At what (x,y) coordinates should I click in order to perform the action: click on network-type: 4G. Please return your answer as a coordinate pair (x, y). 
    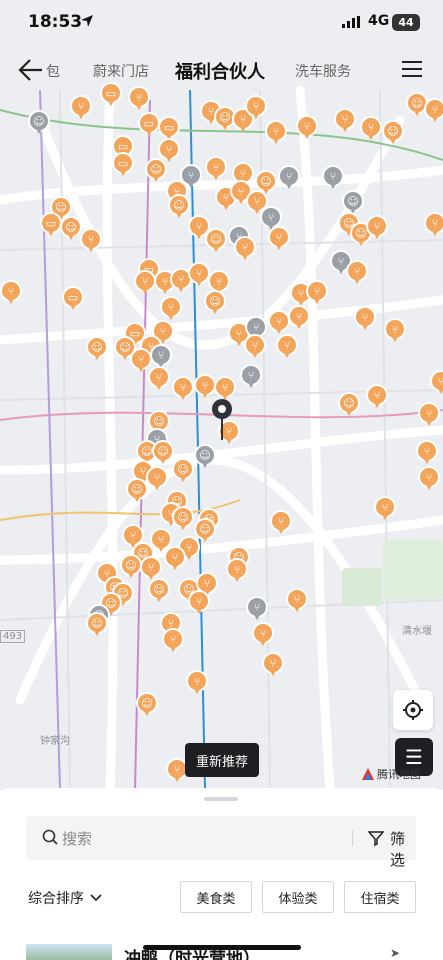
    Looking at the image, I should click on (379, 21).